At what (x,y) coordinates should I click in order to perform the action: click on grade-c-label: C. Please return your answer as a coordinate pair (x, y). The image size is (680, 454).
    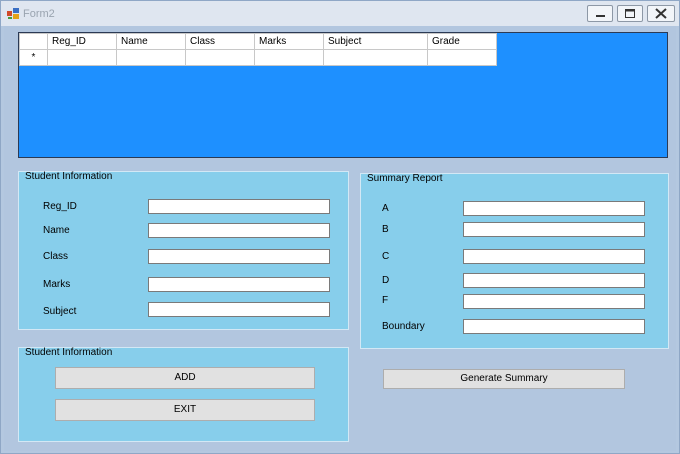
    Looking at the image, I should click on (386, 256).